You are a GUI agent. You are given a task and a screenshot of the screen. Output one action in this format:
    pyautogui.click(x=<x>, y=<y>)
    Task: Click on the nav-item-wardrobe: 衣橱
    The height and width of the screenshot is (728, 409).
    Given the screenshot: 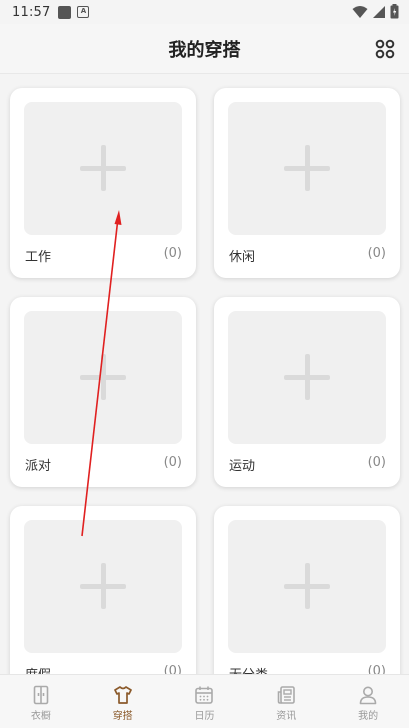 What is the action you would take?
    pyautogui.click(x=41, y=701)
    